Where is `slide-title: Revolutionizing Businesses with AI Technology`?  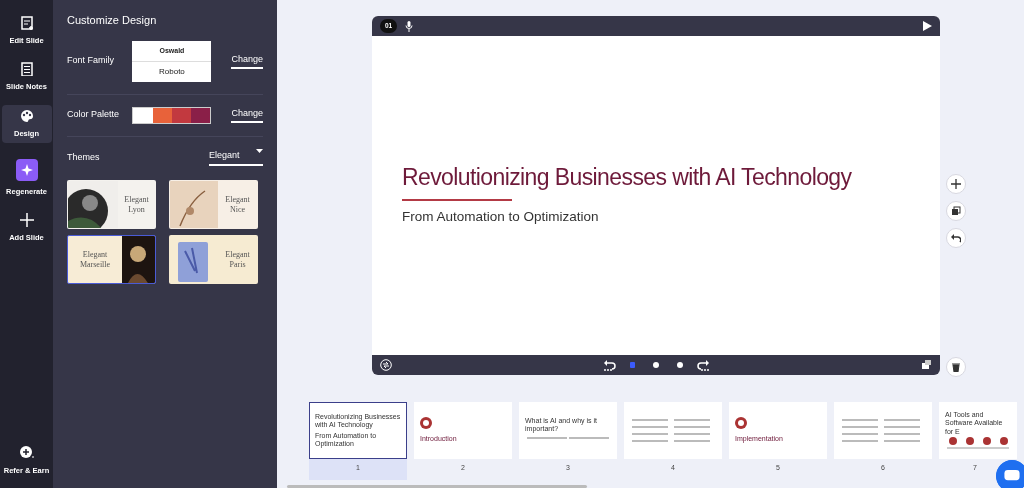 slide-title: Revolutionizing Businesses with AI Technology is located at coordinates (627, 178).